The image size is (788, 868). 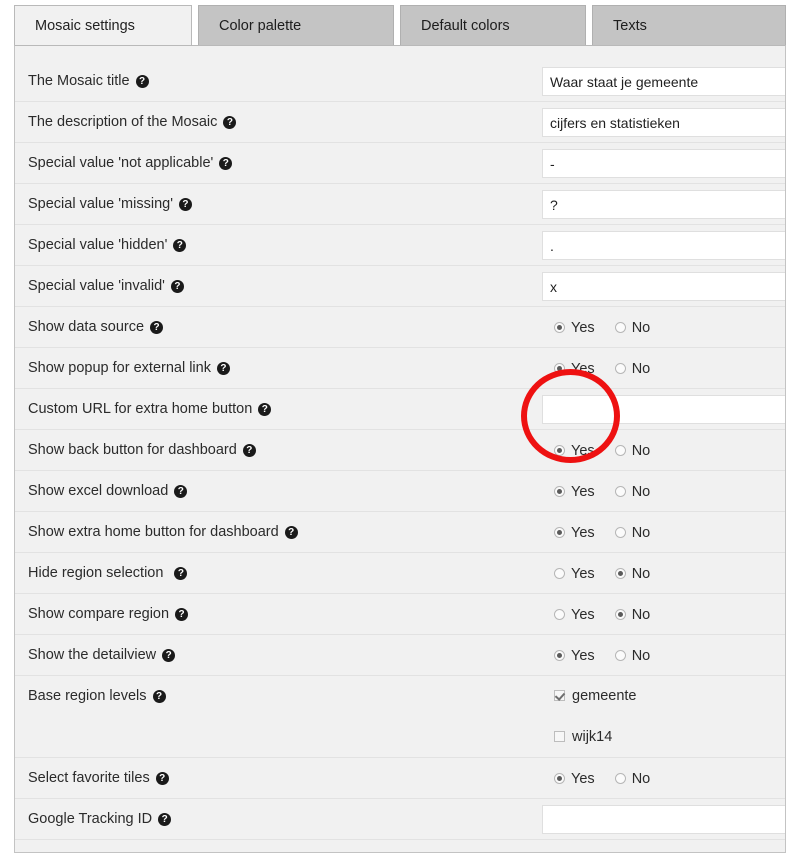 I want to click on special-value-invalid-input, so click(x=663, y=286).